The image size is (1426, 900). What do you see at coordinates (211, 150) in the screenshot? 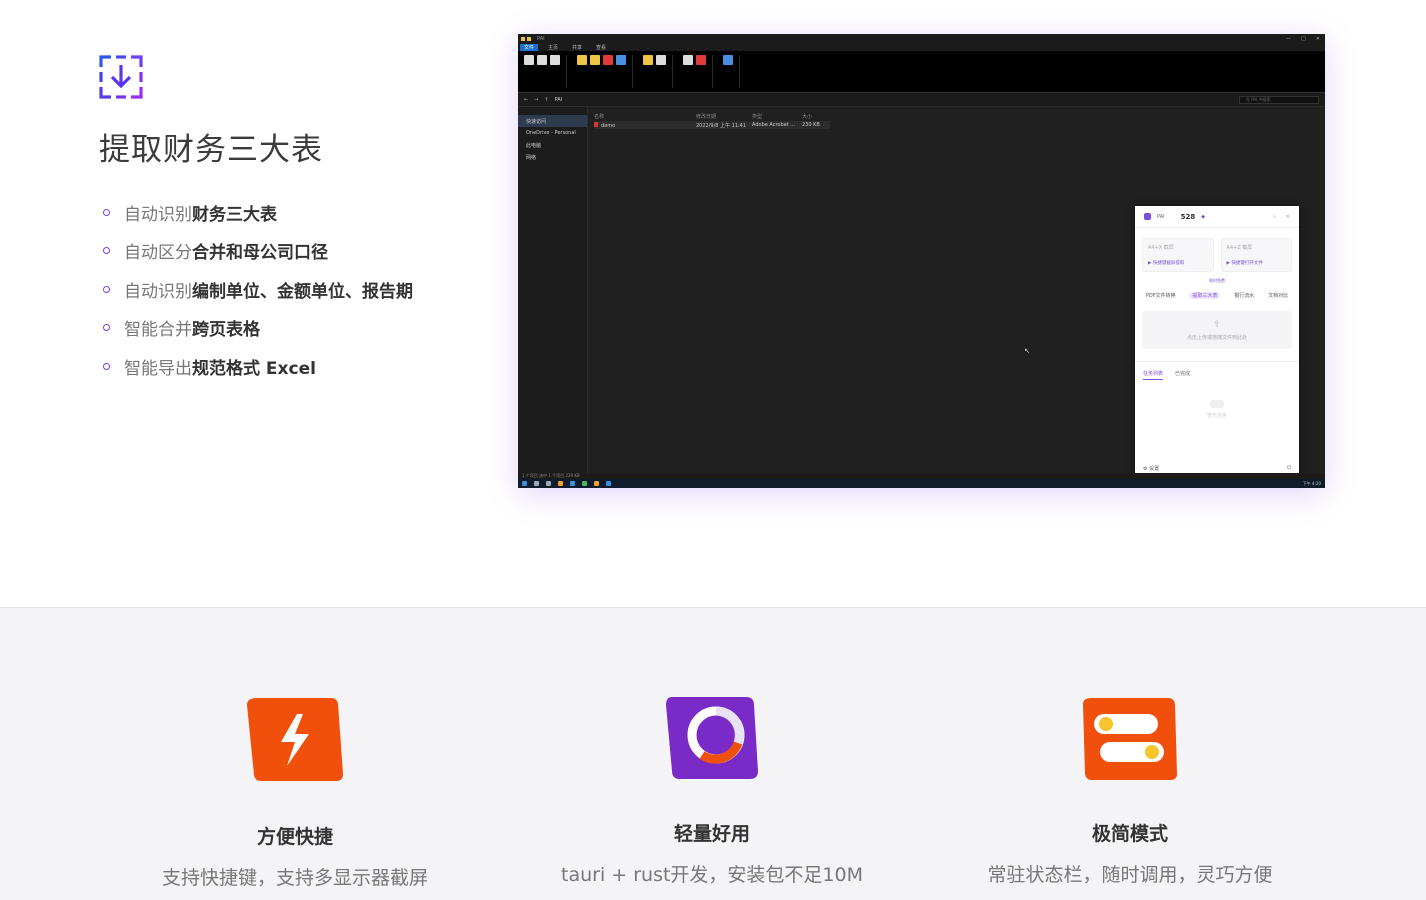
I see `page-title: 提取财务三大表` at bounding box center [211, 150].